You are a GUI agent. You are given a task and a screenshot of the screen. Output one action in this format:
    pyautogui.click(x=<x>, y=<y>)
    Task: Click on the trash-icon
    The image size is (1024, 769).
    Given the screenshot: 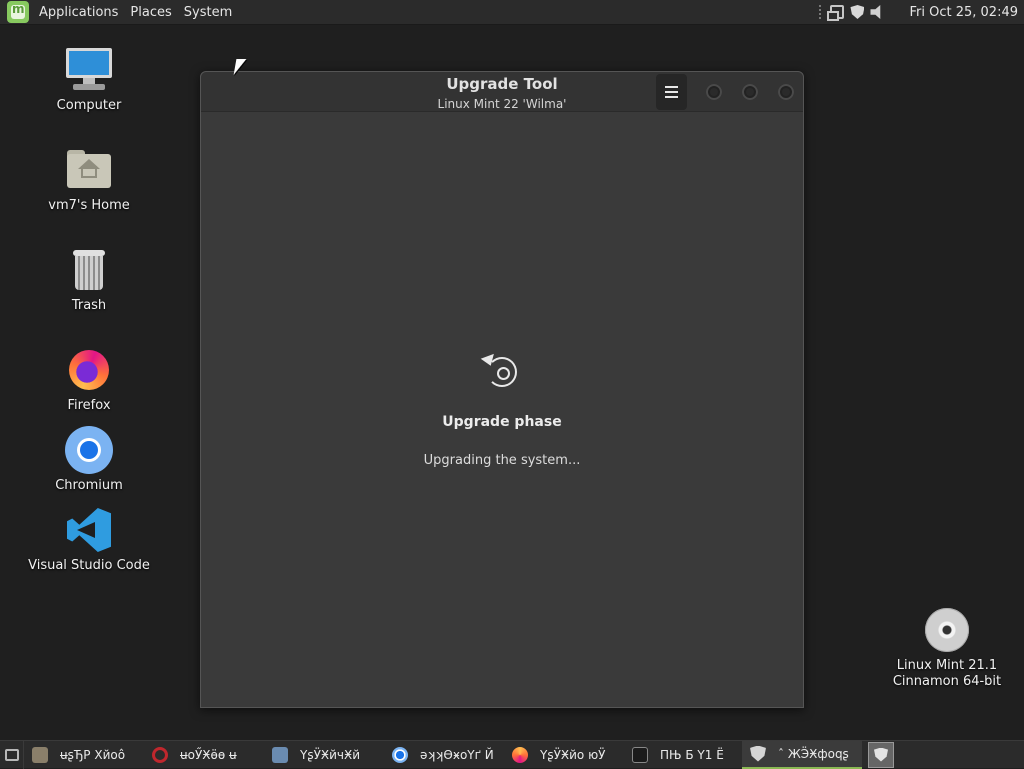 What is the action you would take?
    pyautogui.click(x=89, y=270)
    